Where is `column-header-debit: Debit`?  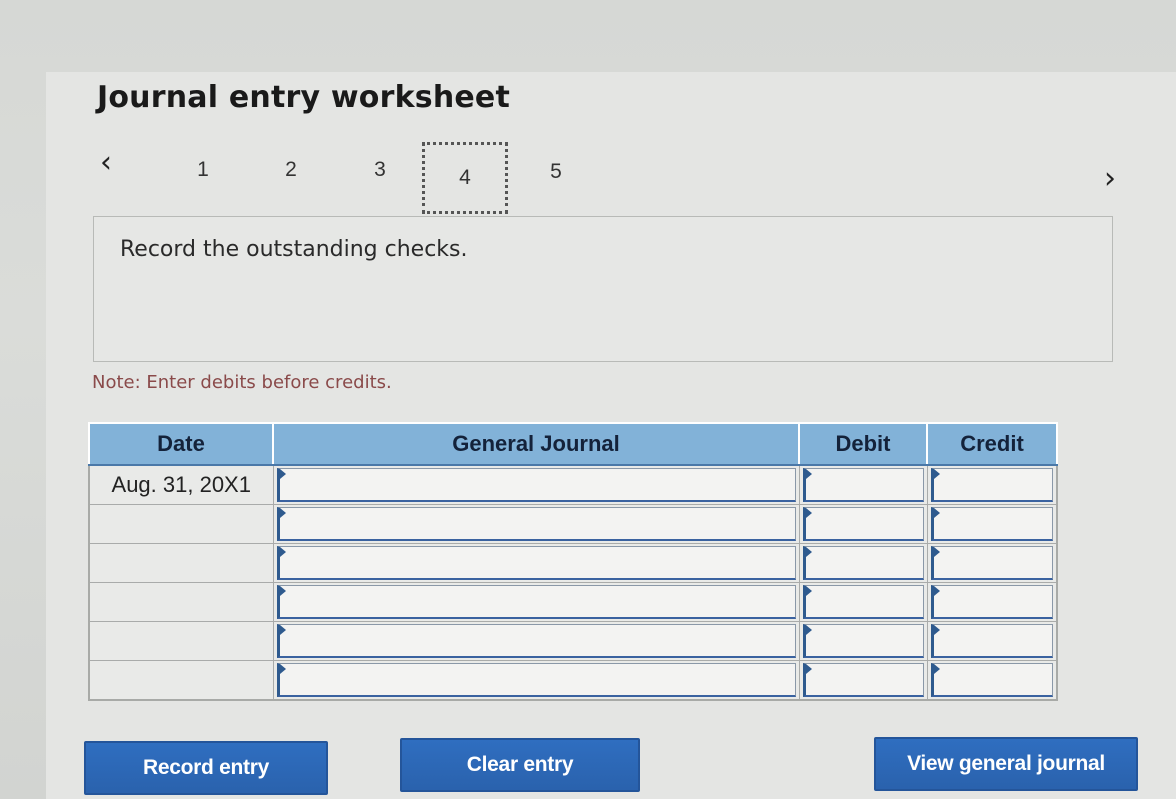
column-header-debit: Debit is located at coordinates (863, 444).